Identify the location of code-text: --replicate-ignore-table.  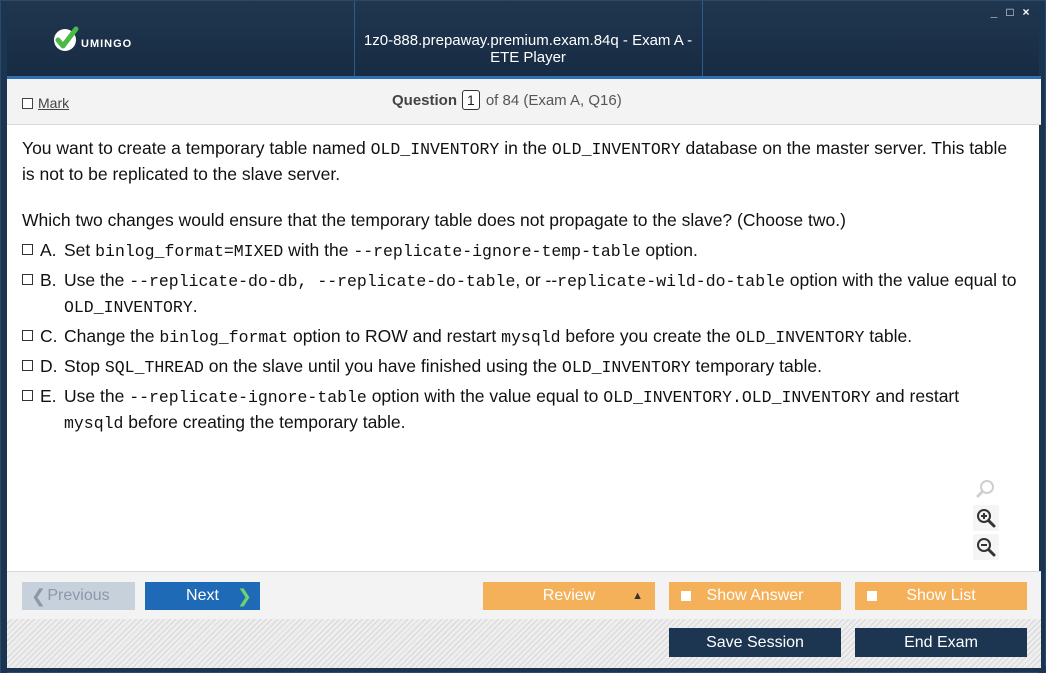
(248, 397).